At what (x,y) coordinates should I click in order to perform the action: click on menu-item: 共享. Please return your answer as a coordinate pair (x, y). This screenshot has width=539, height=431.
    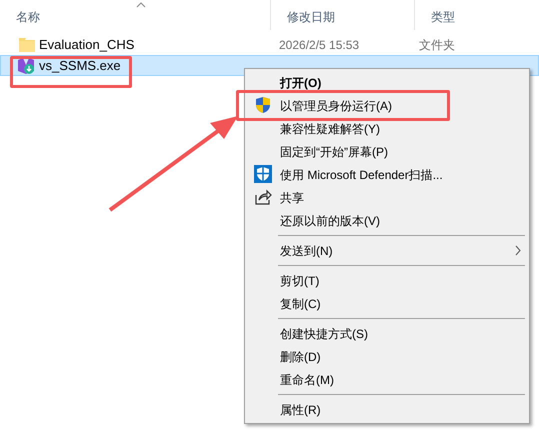
    Looking at the image, I should click on (387, 197).